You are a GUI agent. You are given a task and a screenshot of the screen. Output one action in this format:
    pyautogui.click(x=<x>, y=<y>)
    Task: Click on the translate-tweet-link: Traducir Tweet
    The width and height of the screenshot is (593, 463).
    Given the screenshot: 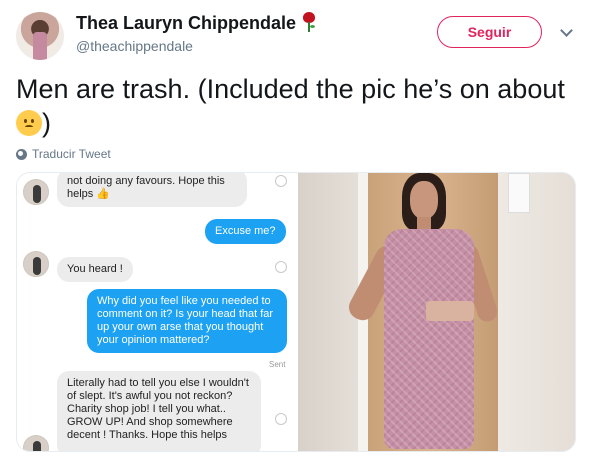 What is the action you would take?
    pyautogui.click(x=63, y=154)
    